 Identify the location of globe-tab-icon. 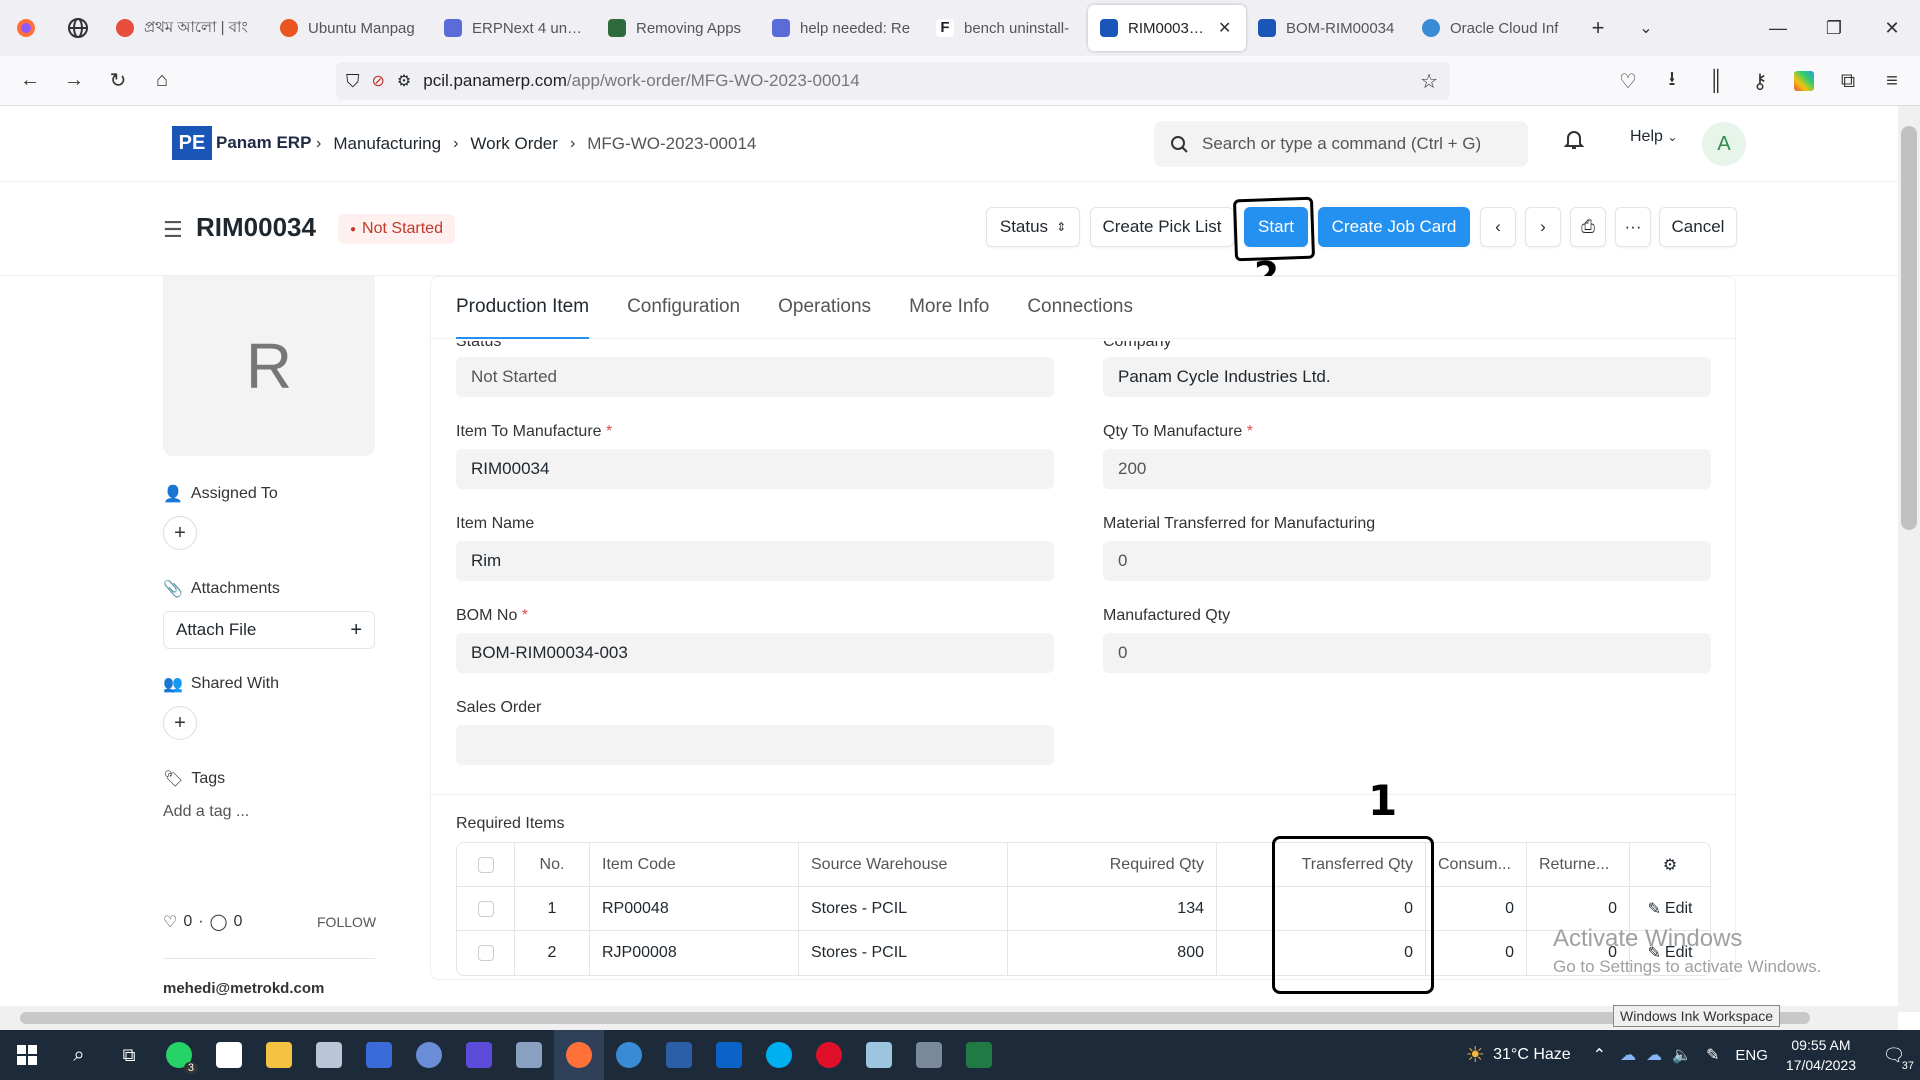
(78, 28).